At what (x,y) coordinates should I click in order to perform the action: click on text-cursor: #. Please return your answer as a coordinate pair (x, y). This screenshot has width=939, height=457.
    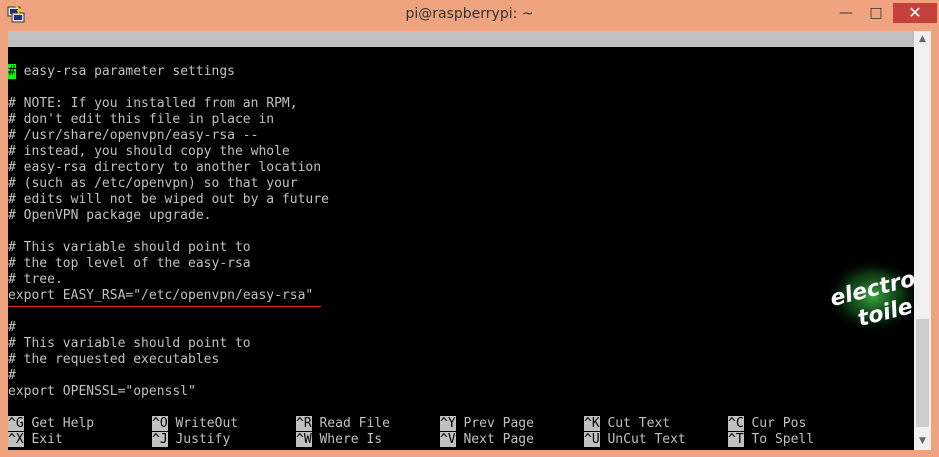
    Looking at the image, I should click on (12, 71).